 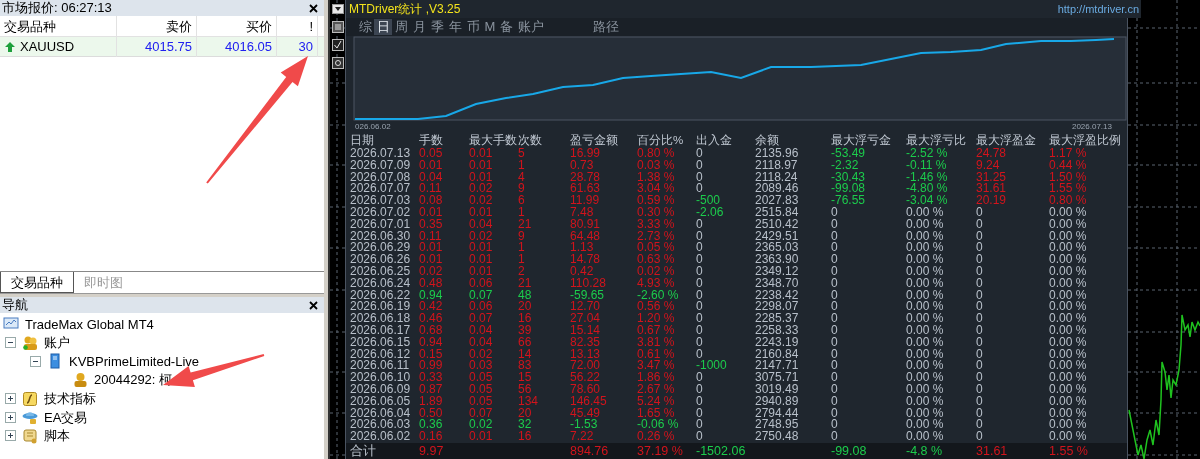 What do you see at coordinates (57, 343) in the screenshot?
I see `tree-item: 账户` at bounding box center [57, 343].